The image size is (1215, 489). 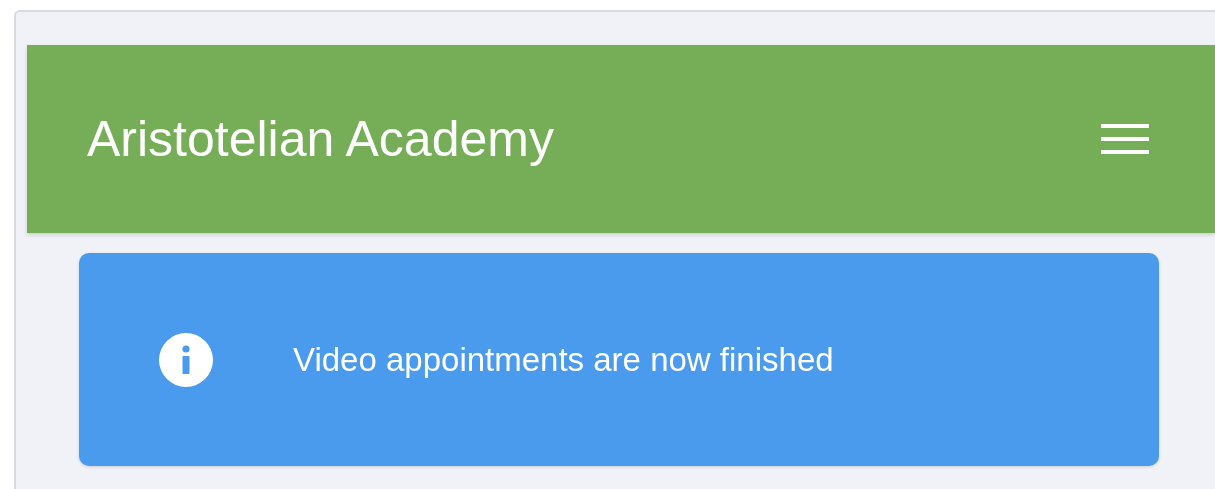 I want to click on app-title: Aristotelian Academy, so click(x=320, y=139).